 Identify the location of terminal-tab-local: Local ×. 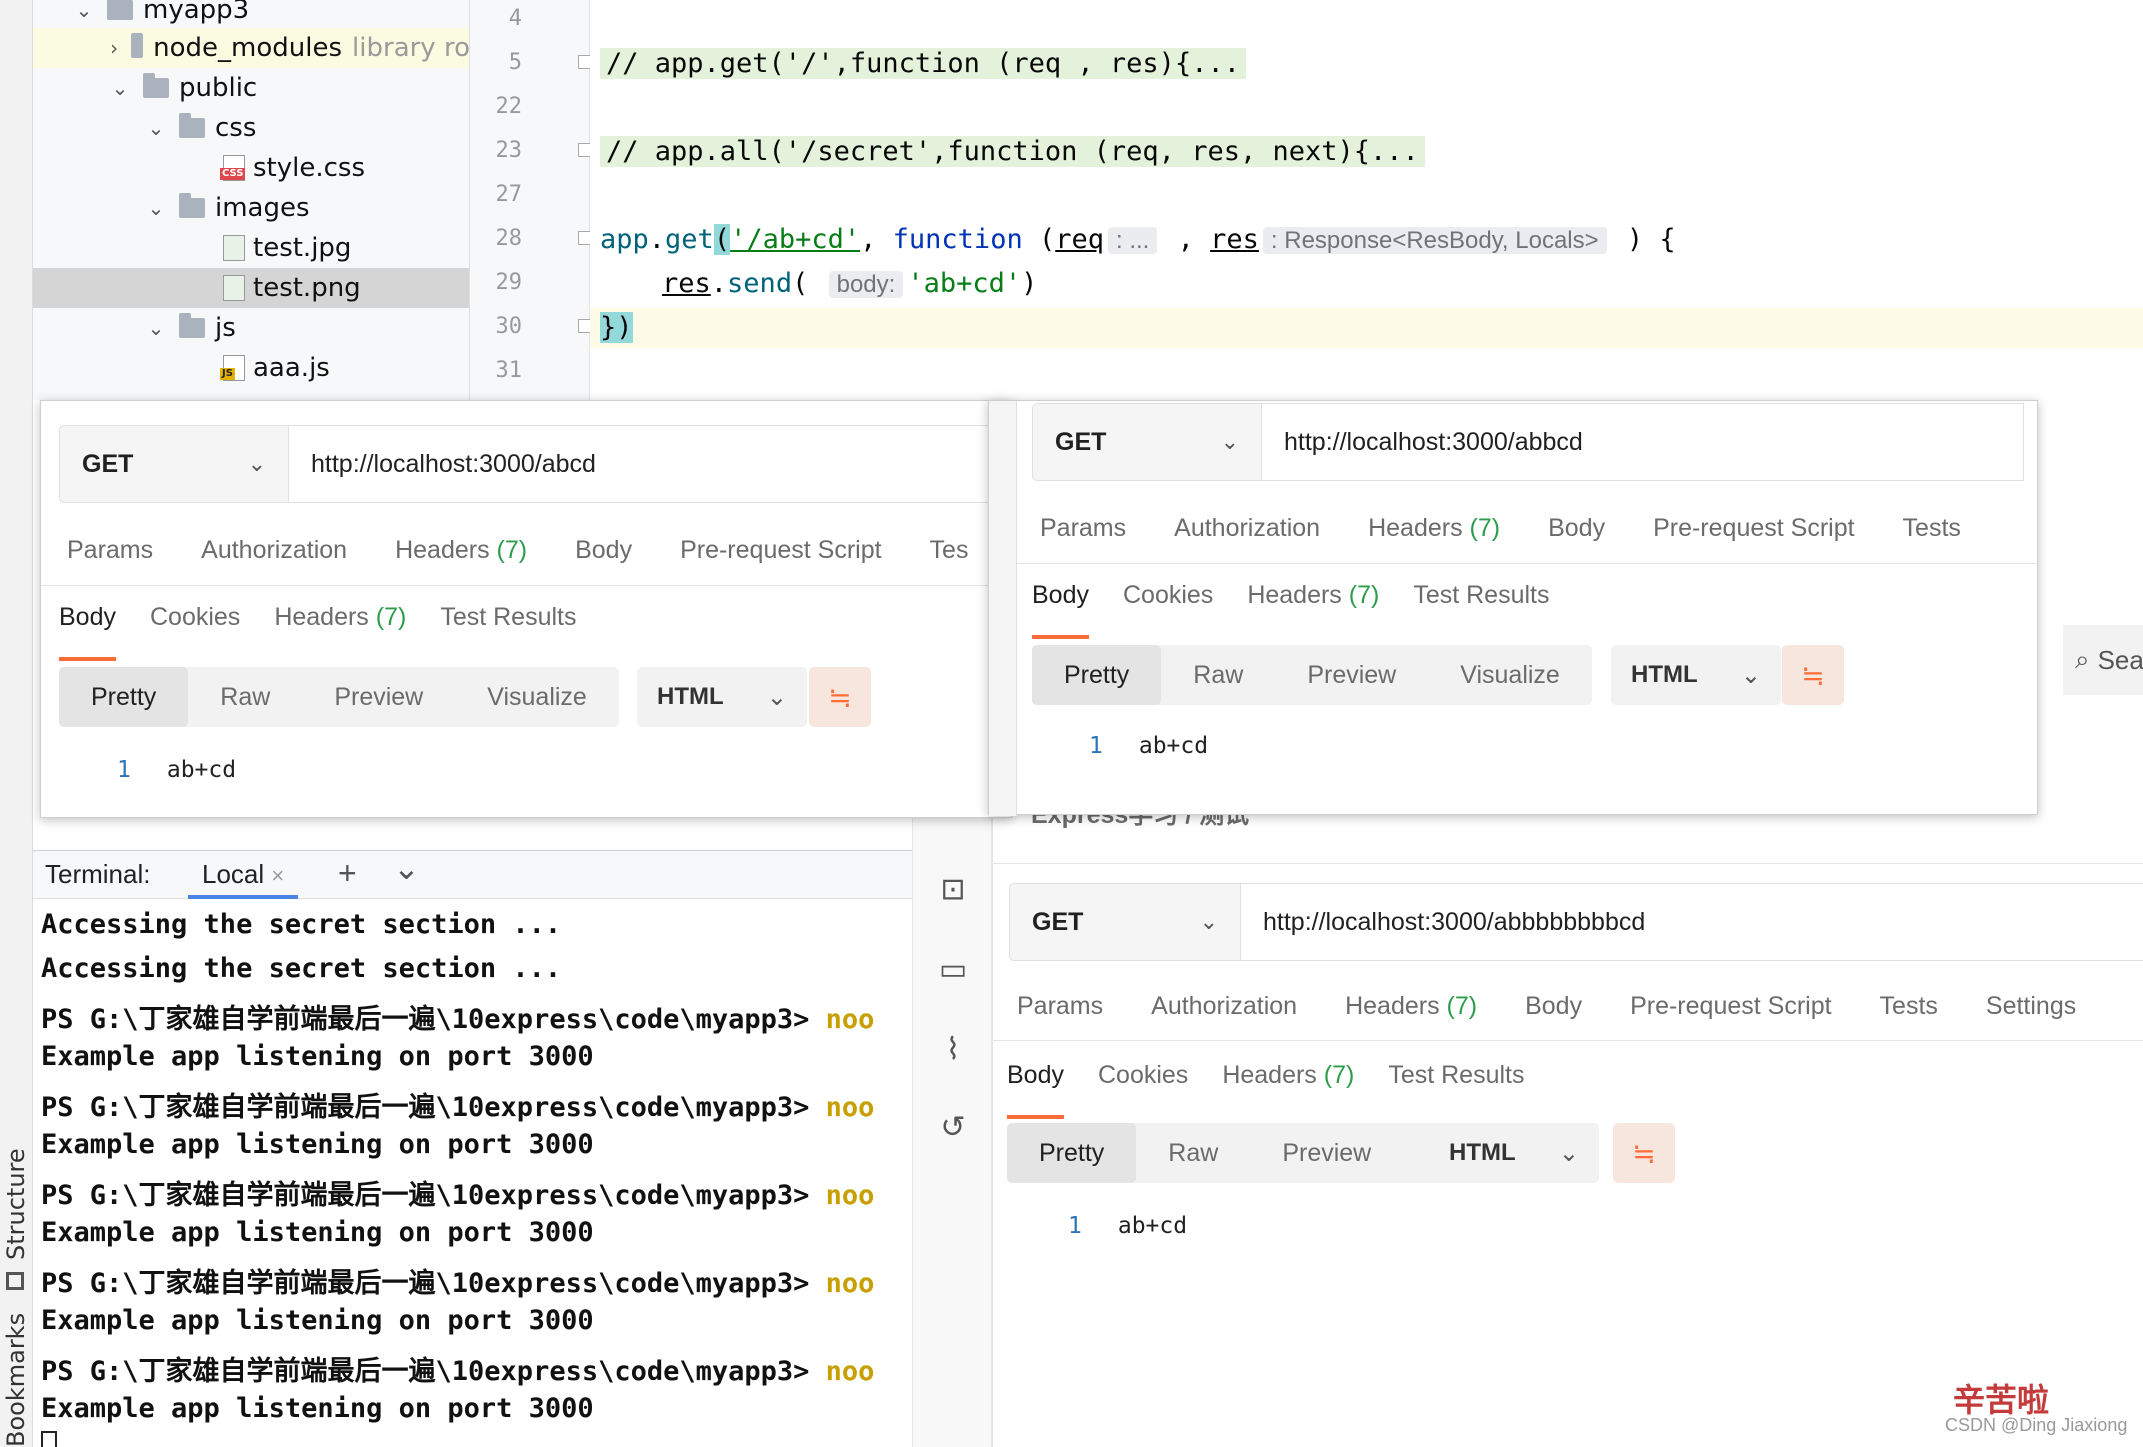
(243, 875).